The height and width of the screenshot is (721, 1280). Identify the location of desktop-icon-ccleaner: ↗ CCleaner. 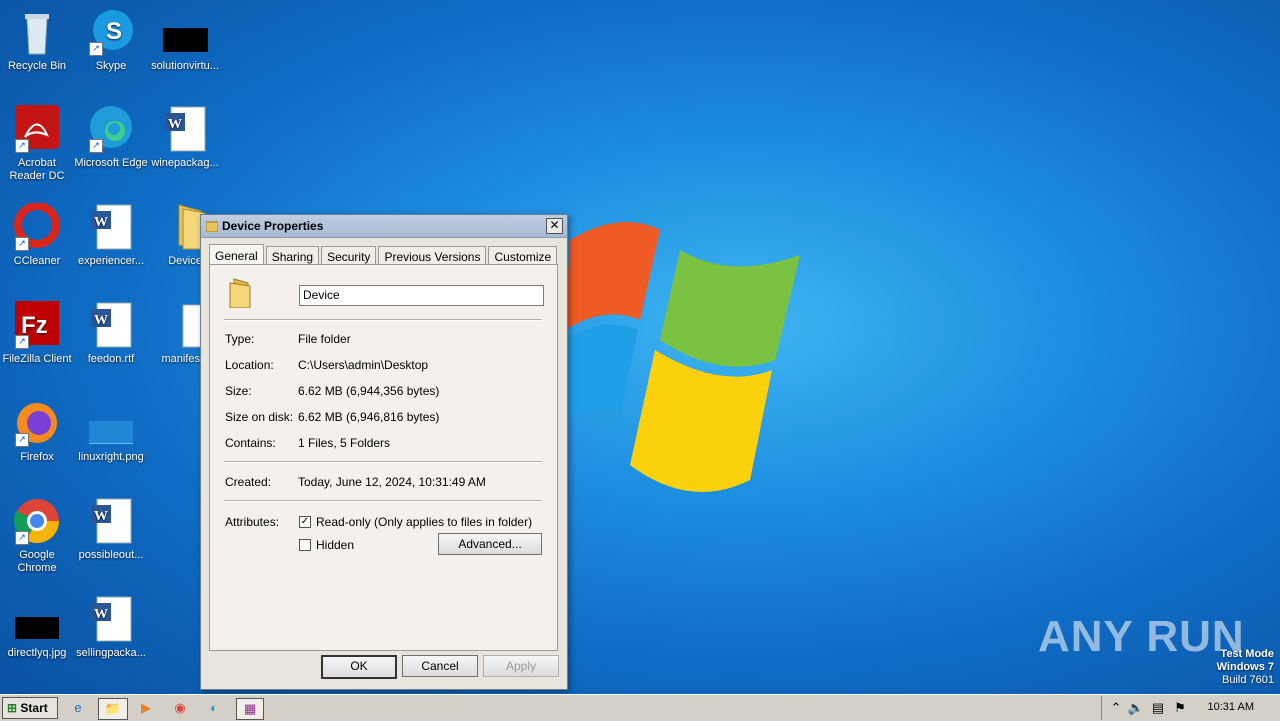
(37, 235).